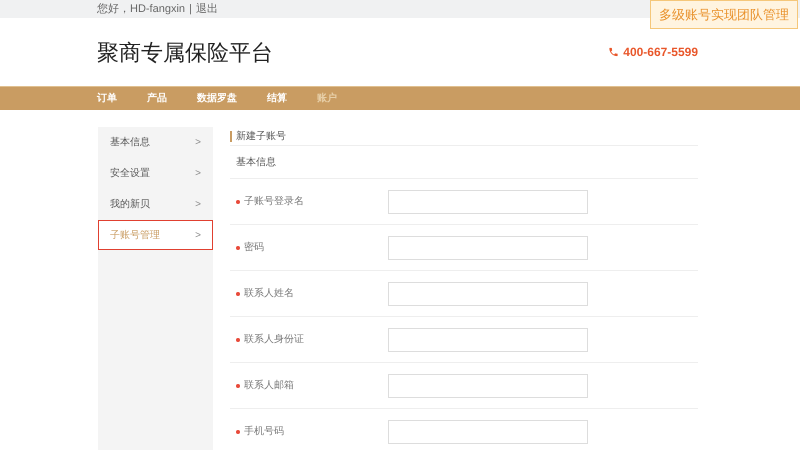 This screenshot has height=450, width=800. I want to click on section-title: 基本信息, so click(256, 163).